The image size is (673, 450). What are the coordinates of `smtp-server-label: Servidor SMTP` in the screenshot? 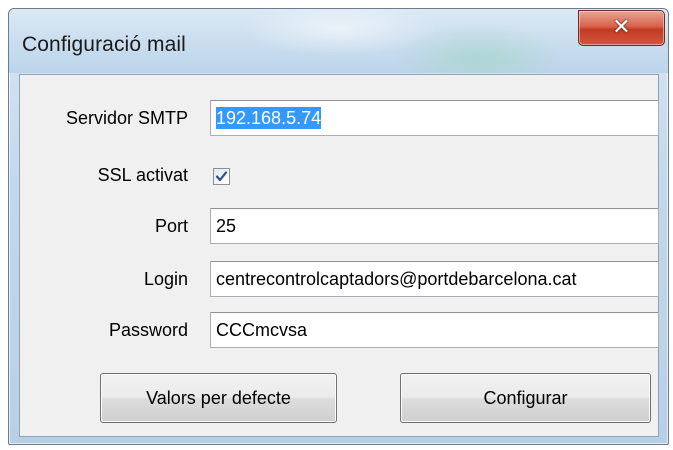 It's located at (126, 118).